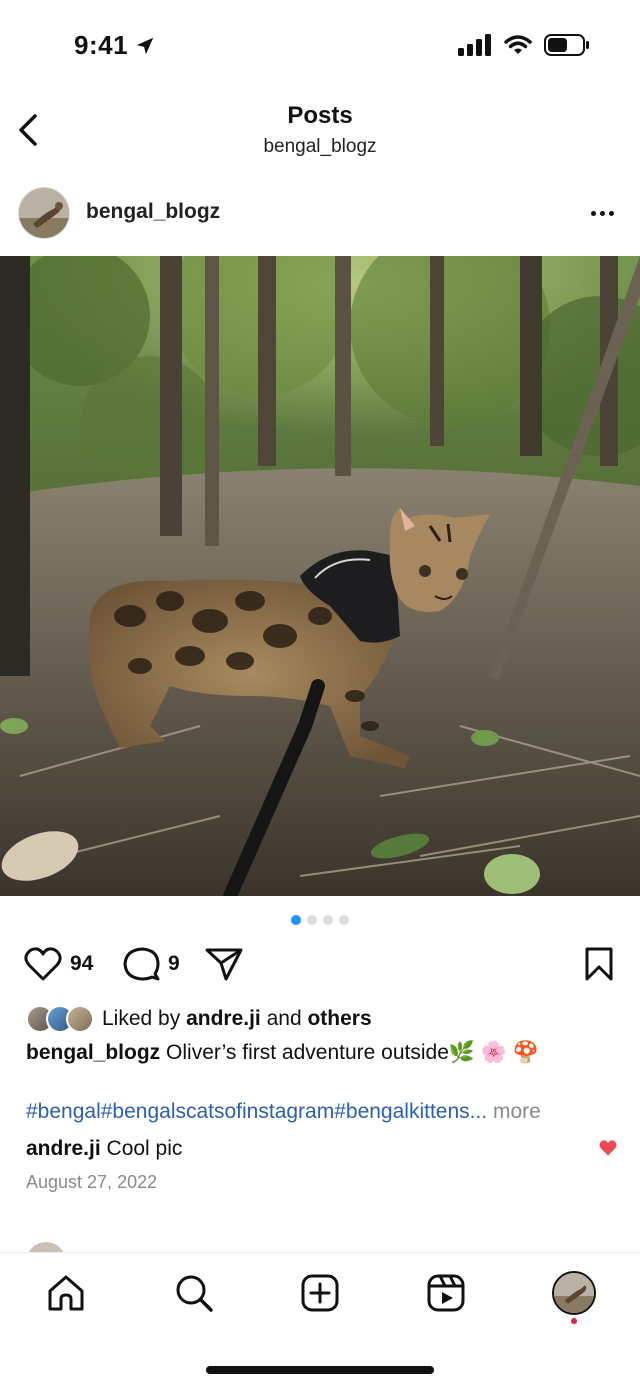 The width and height of the screenshot is (640, 1388). What do you see at coordinates (339, 1019) in the screenshot?
I see `liked-by-others: others` at bounding box center [339, 1019].